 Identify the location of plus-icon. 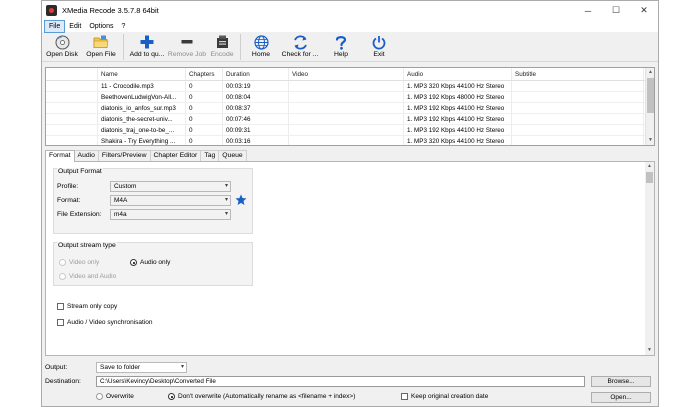
(147, 42).